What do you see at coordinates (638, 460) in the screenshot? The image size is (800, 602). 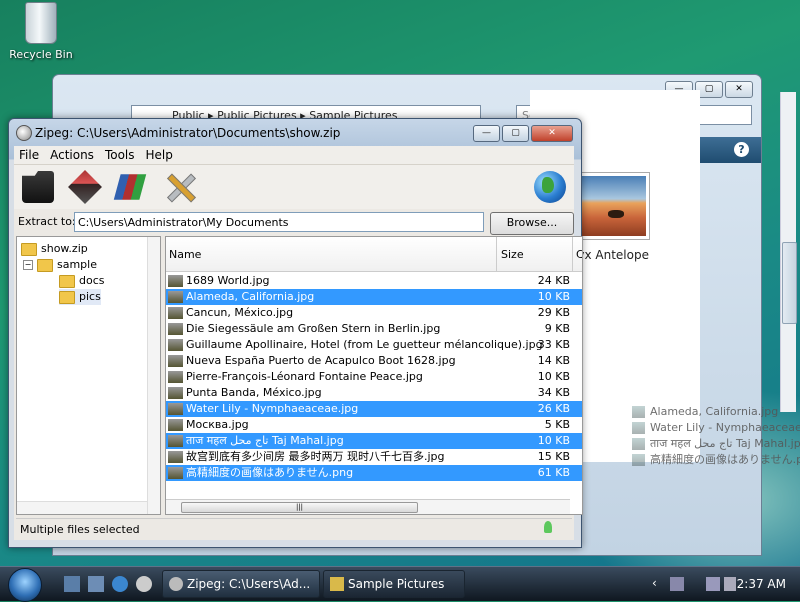 I see `image-icon` at bounding box center [638, 460].